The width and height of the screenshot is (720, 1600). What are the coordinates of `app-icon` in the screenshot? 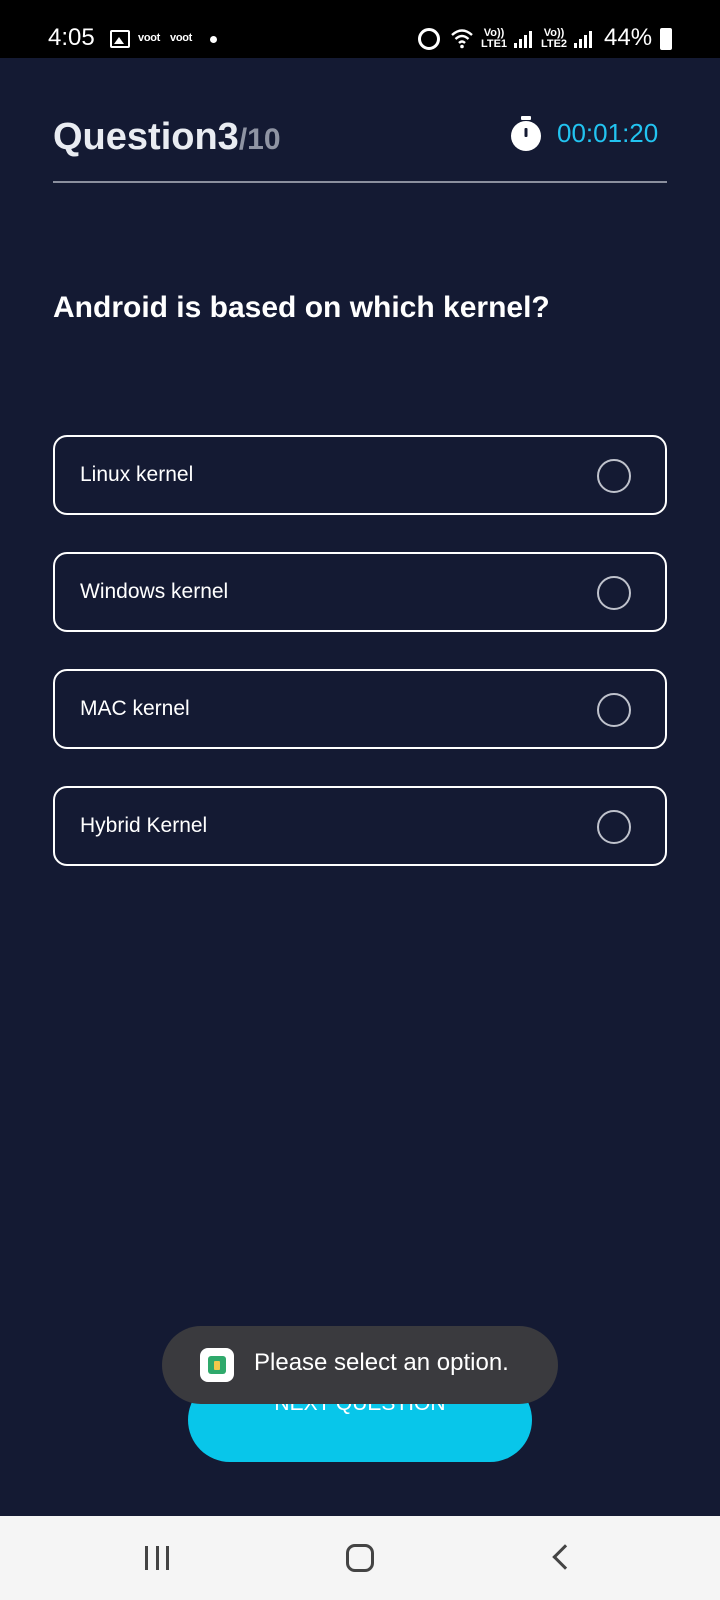 It's located at (217, 1365).